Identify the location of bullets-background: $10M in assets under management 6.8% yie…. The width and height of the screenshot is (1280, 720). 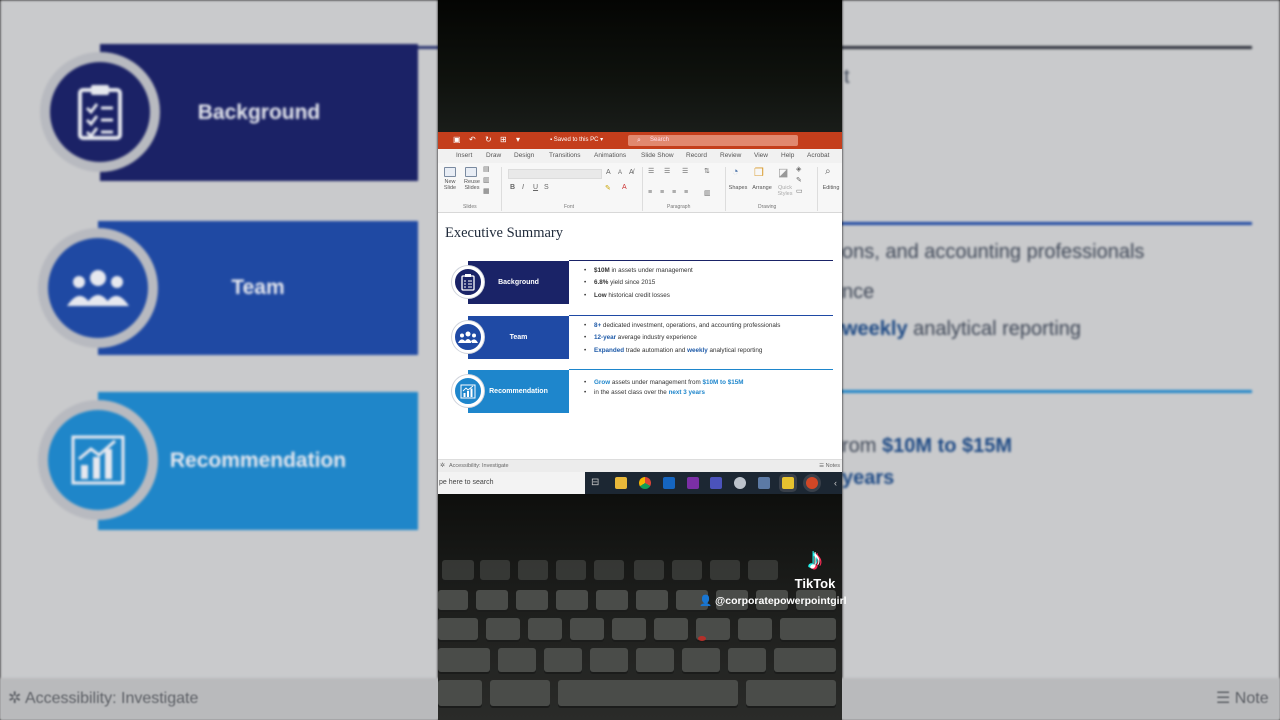
(707, 284).